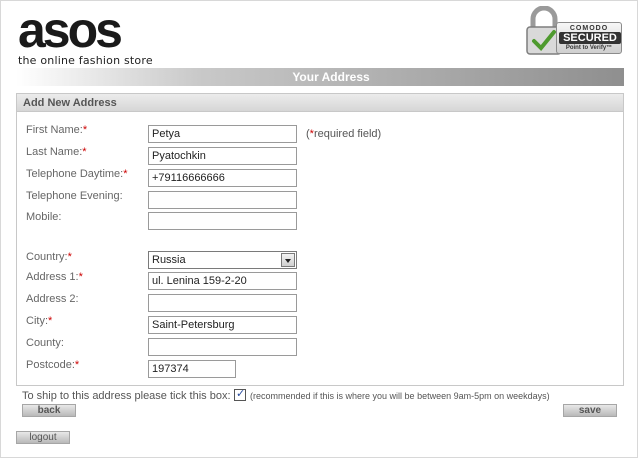 The width and height of the screenshot is (640, 460). I want to click on last-name-label: Last Name:*, so click(56, 152).